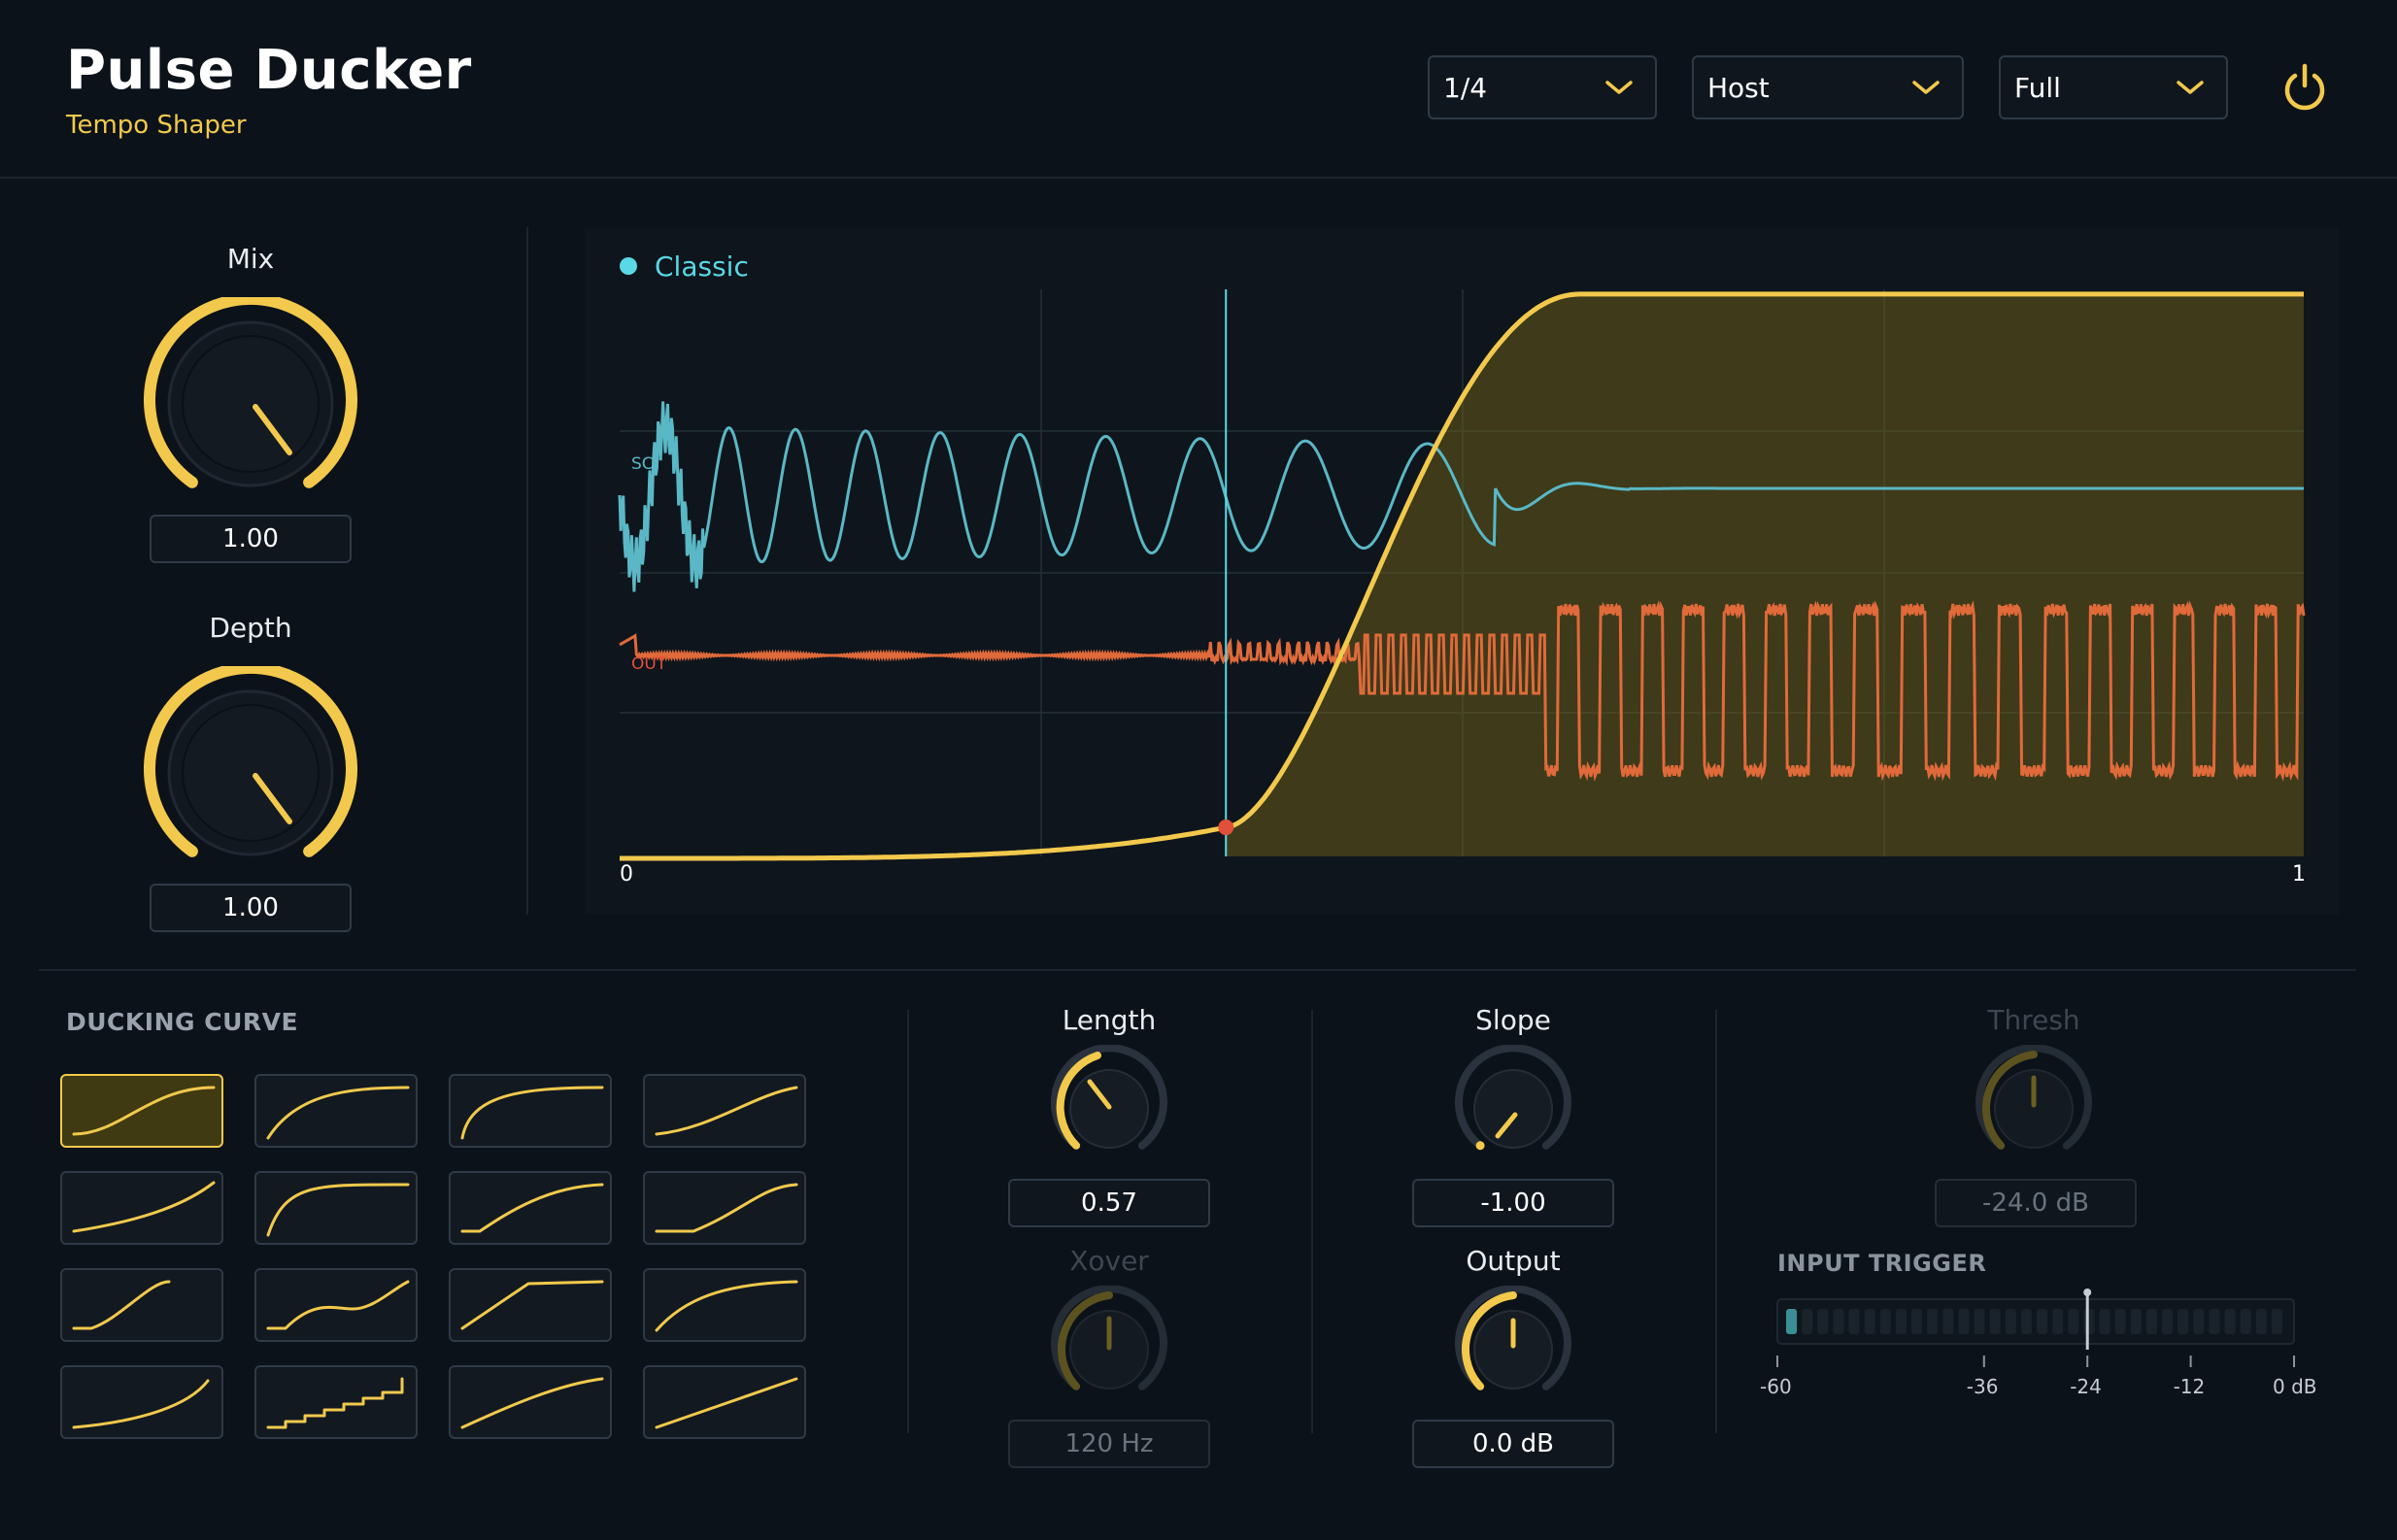 This screenshot has width=2397, height=1540. Describe the element at coordinates (250, 396) in the screenshot. I see `mix-knob` at that location.